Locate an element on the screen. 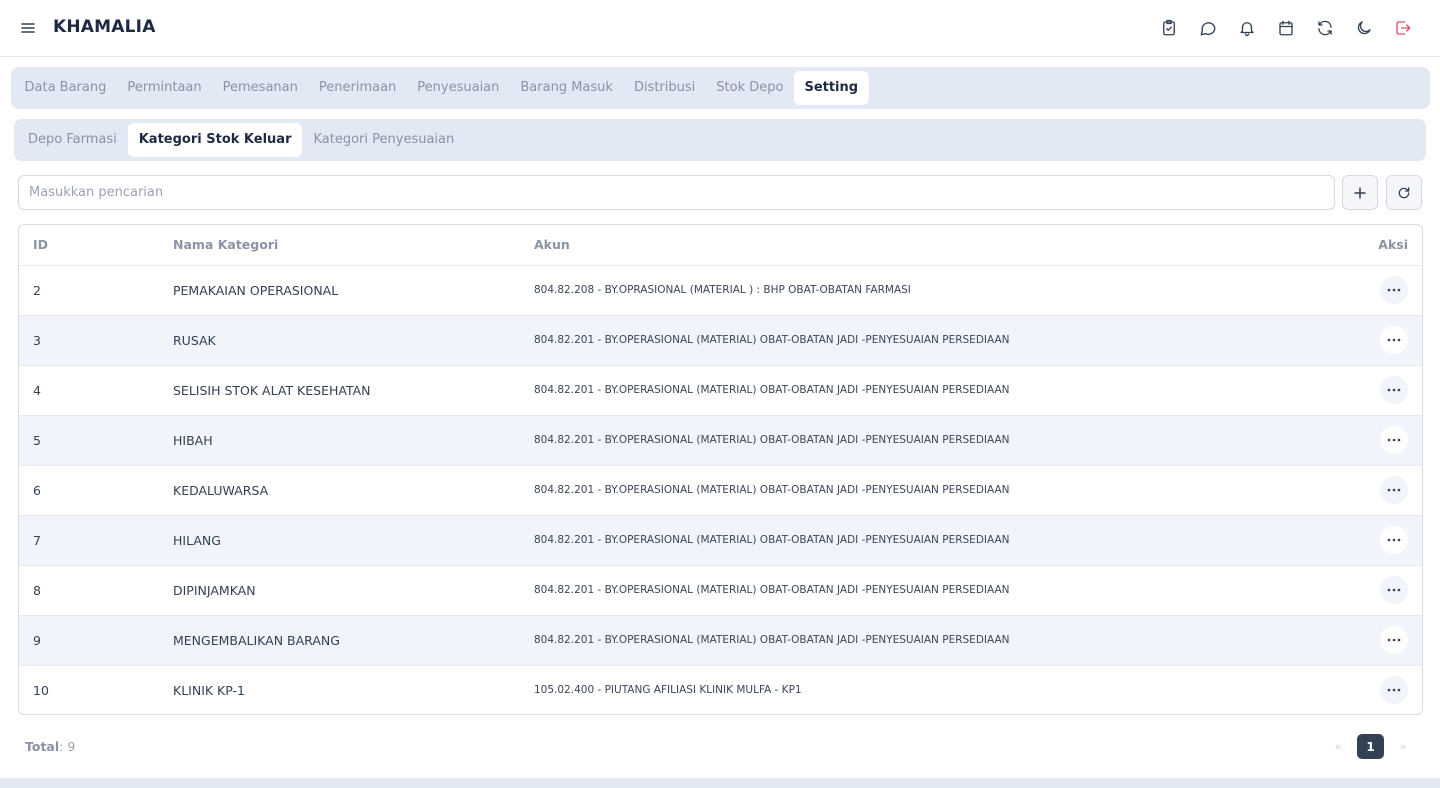  tab-penerimaan: Penerimaan is located at coordinates (357, 88).